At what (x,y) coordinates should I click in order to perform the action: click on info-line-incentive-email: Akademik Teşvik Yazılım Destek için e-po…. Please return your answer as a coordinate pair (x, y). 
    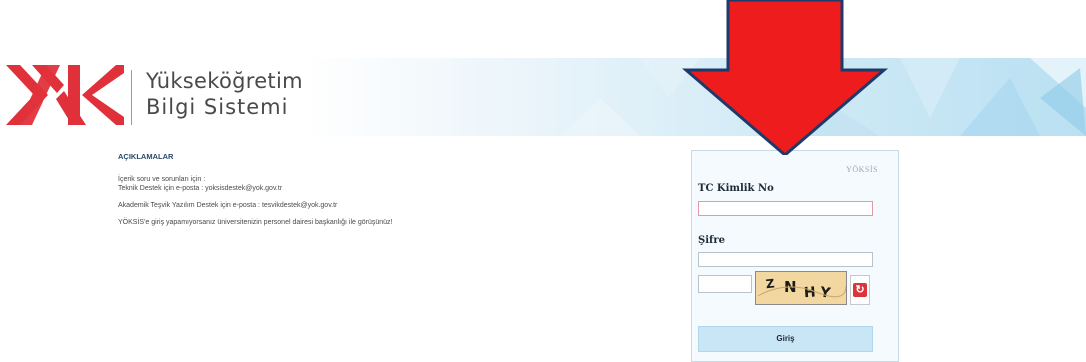
    Looking at the image, I should click on (228, 205).